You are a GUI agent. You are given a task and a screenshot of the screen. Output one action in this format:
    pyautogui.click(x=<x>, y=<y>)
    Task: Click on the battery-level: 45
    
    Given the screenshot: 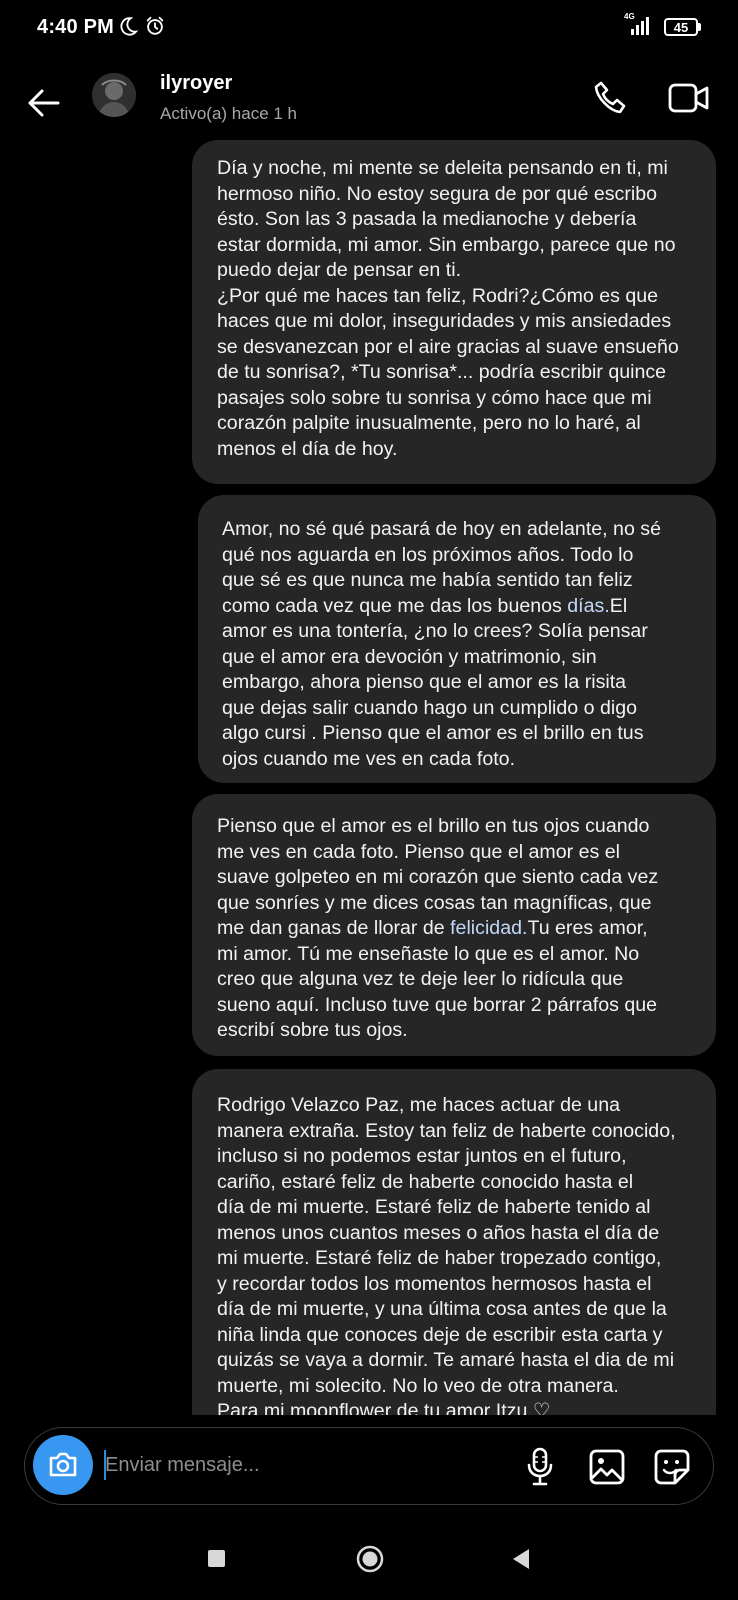 What is the action you would take?
    pyautogui.click(x=681, y=27)
    